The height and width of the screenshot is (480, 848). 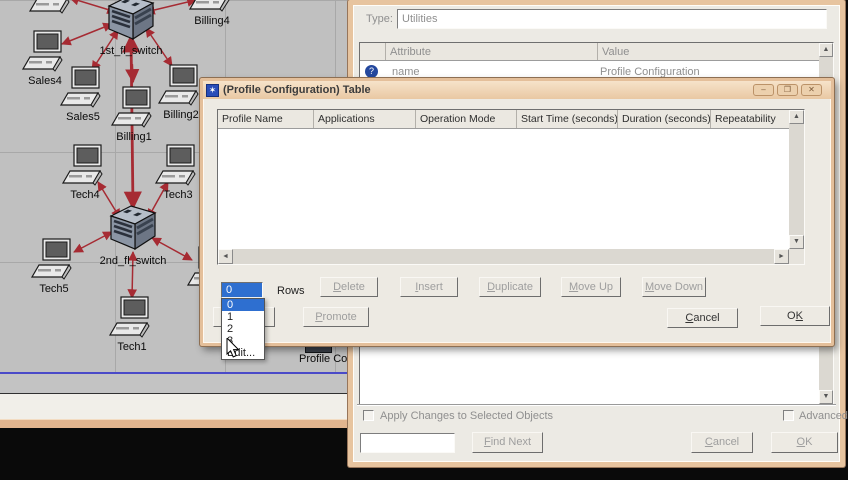 I want to click on dialog-titlebar: ✶ (Profile Configuration) Table – ❐ ✕, so click(x=517, y=90).